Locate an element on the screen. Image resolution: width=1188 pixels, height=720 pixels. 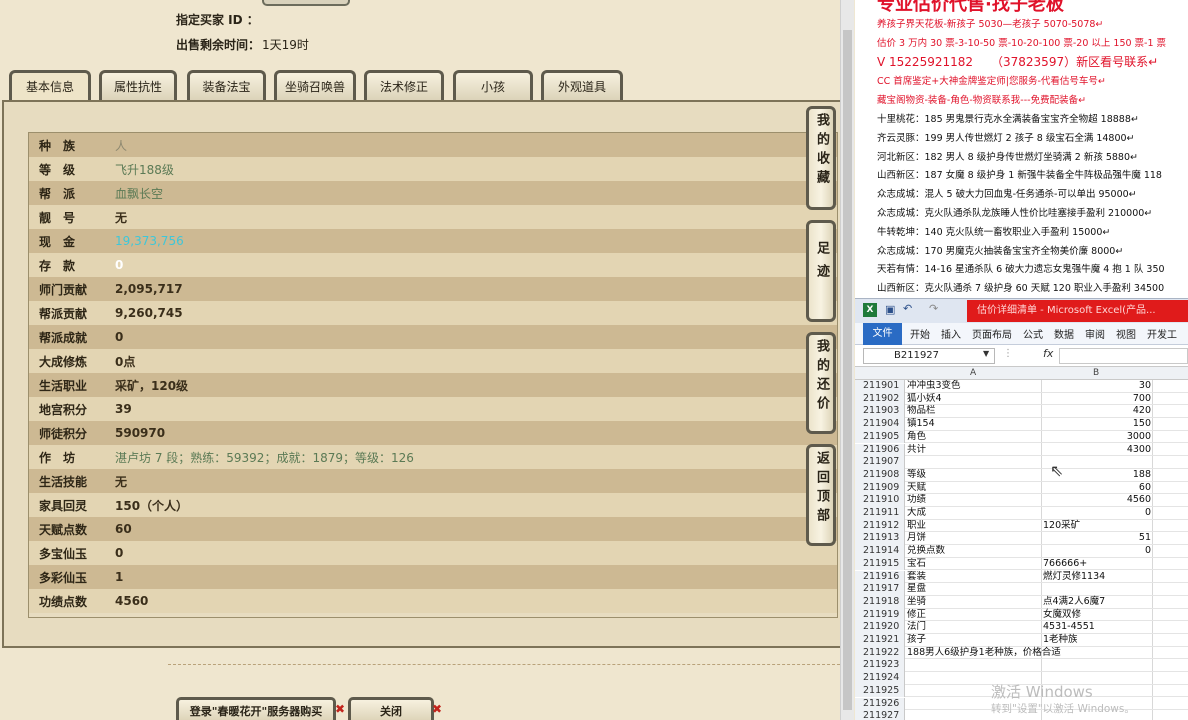
cell-a: 套装 is located at coordinates (974, 577).